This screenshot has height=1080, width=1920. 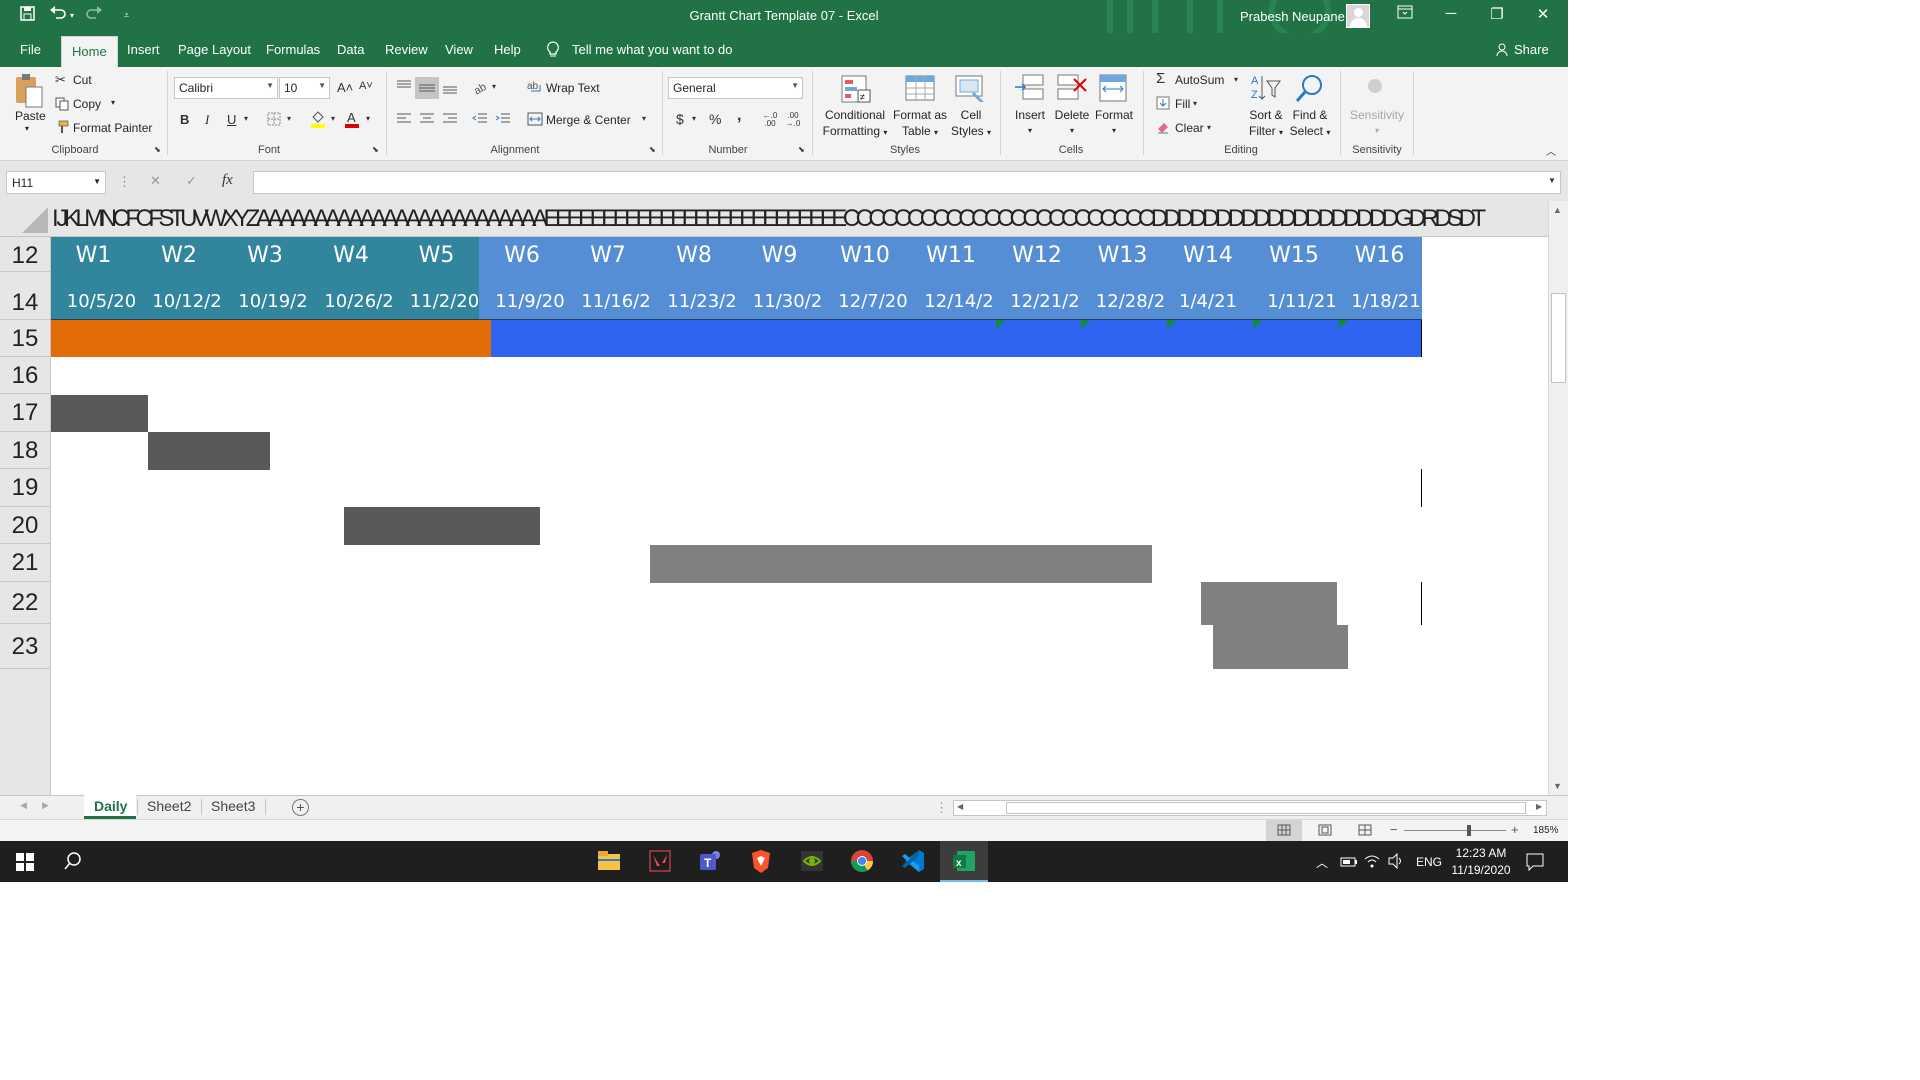 I want to click on delete-cells-button: Delete ▾, so click(x=1072, y=123).